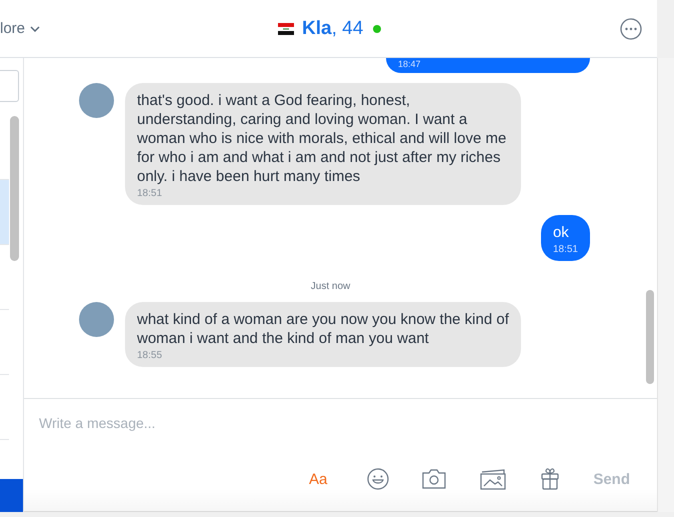 This screenshot has height=517, width=674. Describe the element at coordinates (550, 479) in the screenshot. I see `gift-icon` at that location.